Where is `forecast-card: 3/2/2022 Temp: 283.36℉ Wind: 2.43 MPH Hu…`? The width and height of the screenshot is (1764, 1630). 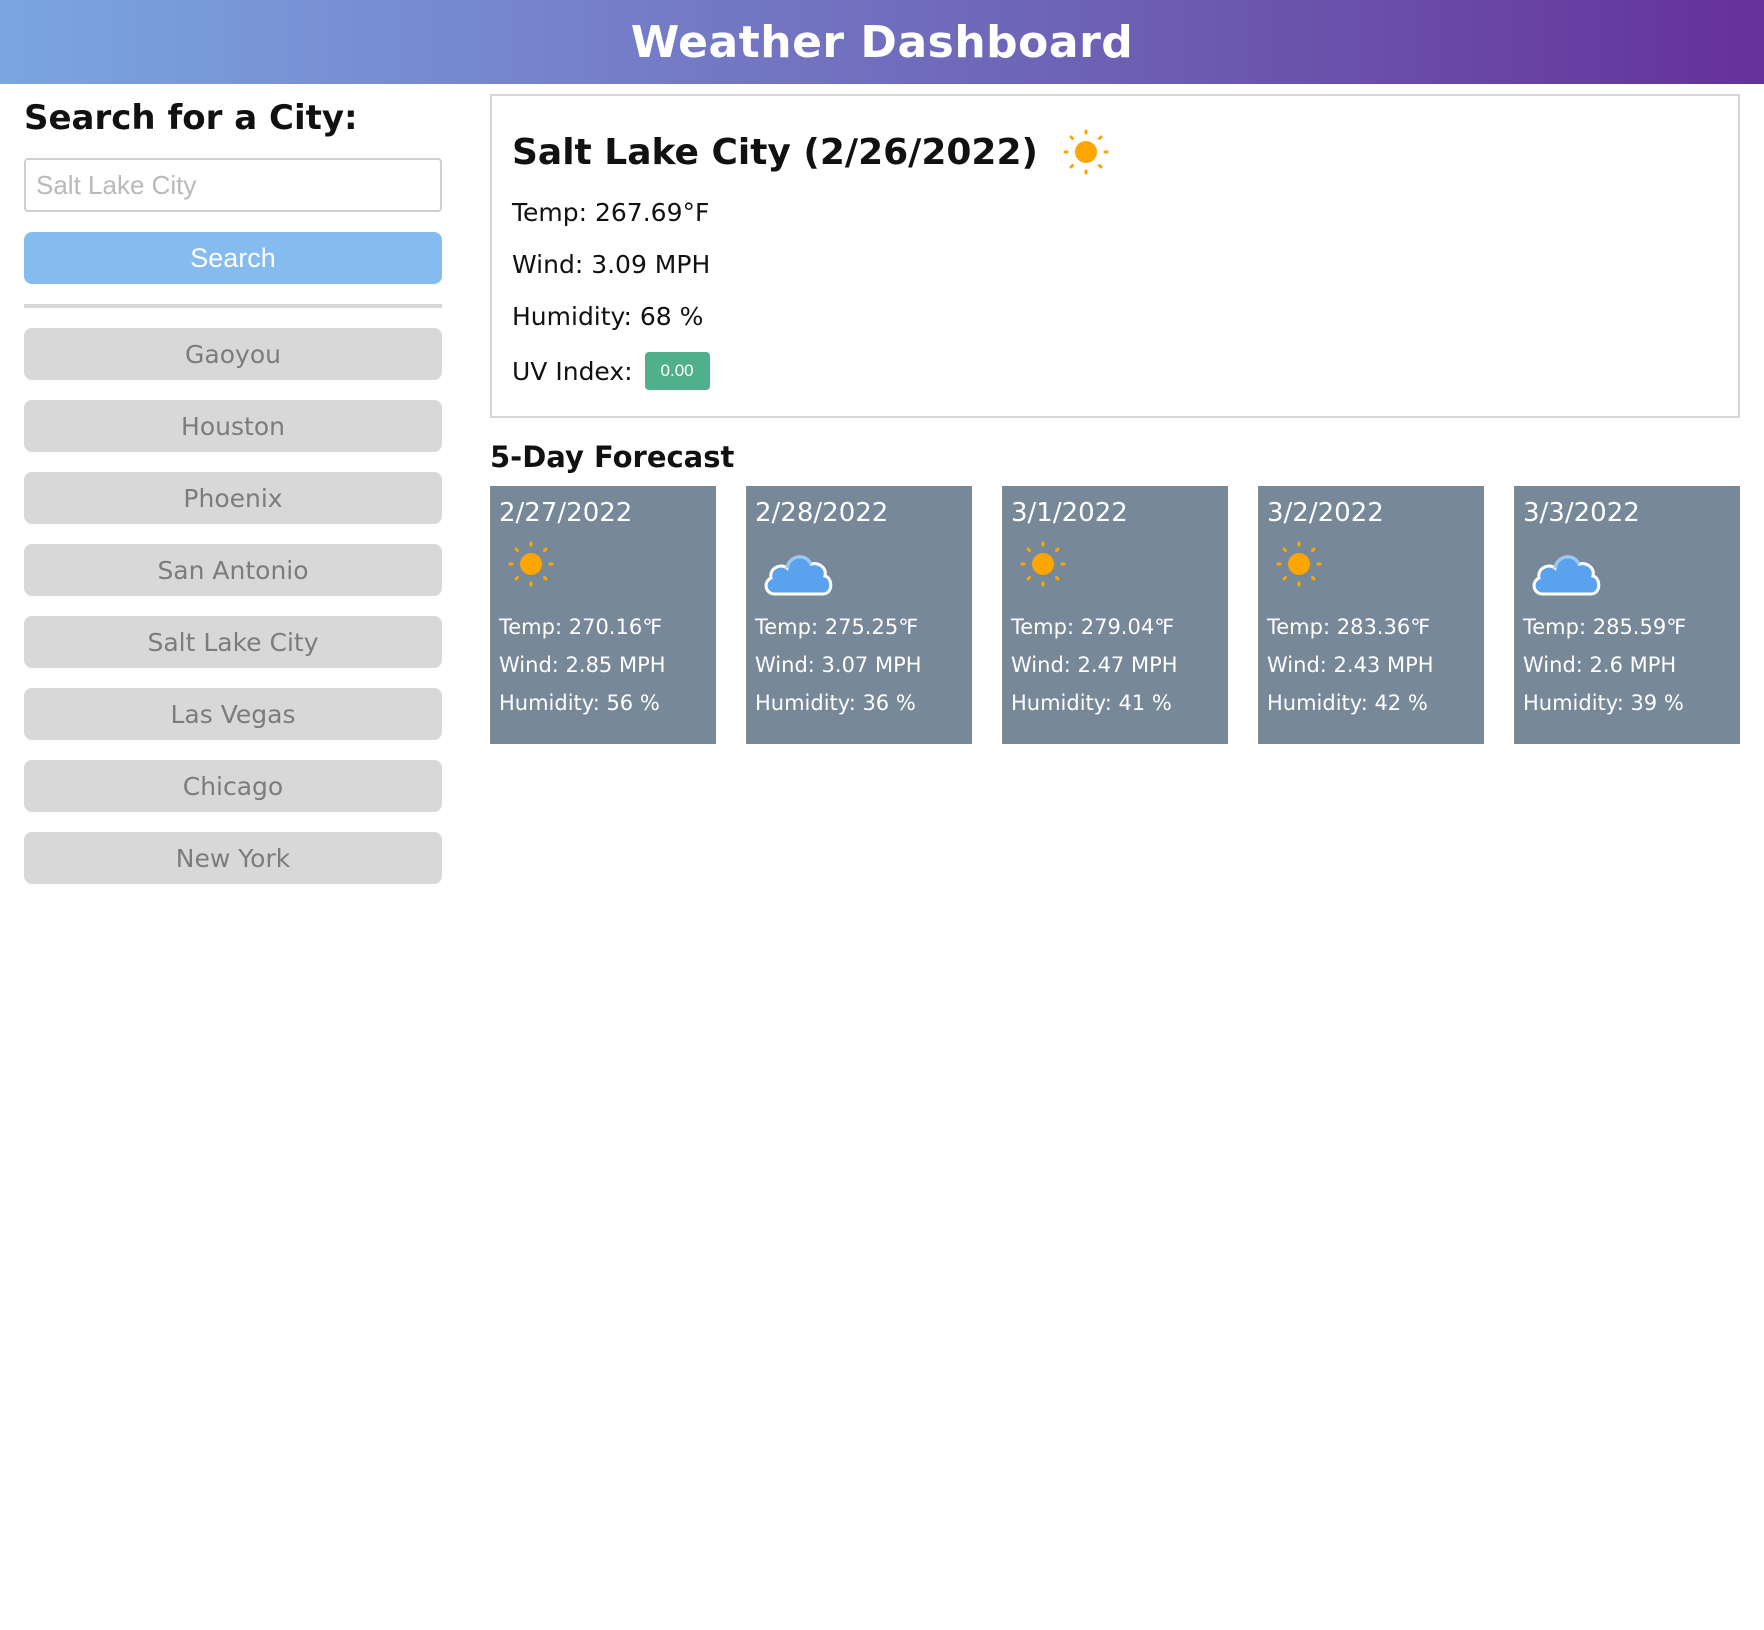 forecast-card: 3/2/2022 Temp: 283.36℉ Wind: 2.43 MPH Hu… is located at coordinates (1371, 615).